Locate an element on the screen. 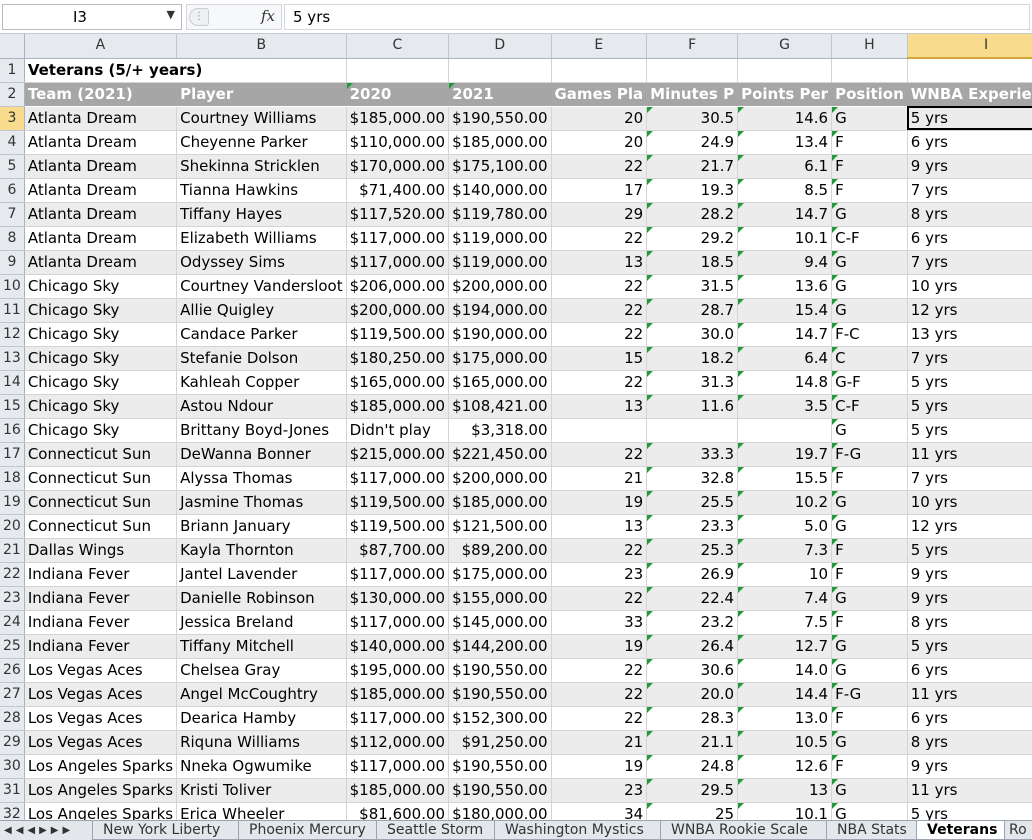  cell: Chelsea Gray is located at coordinates (261, 670).